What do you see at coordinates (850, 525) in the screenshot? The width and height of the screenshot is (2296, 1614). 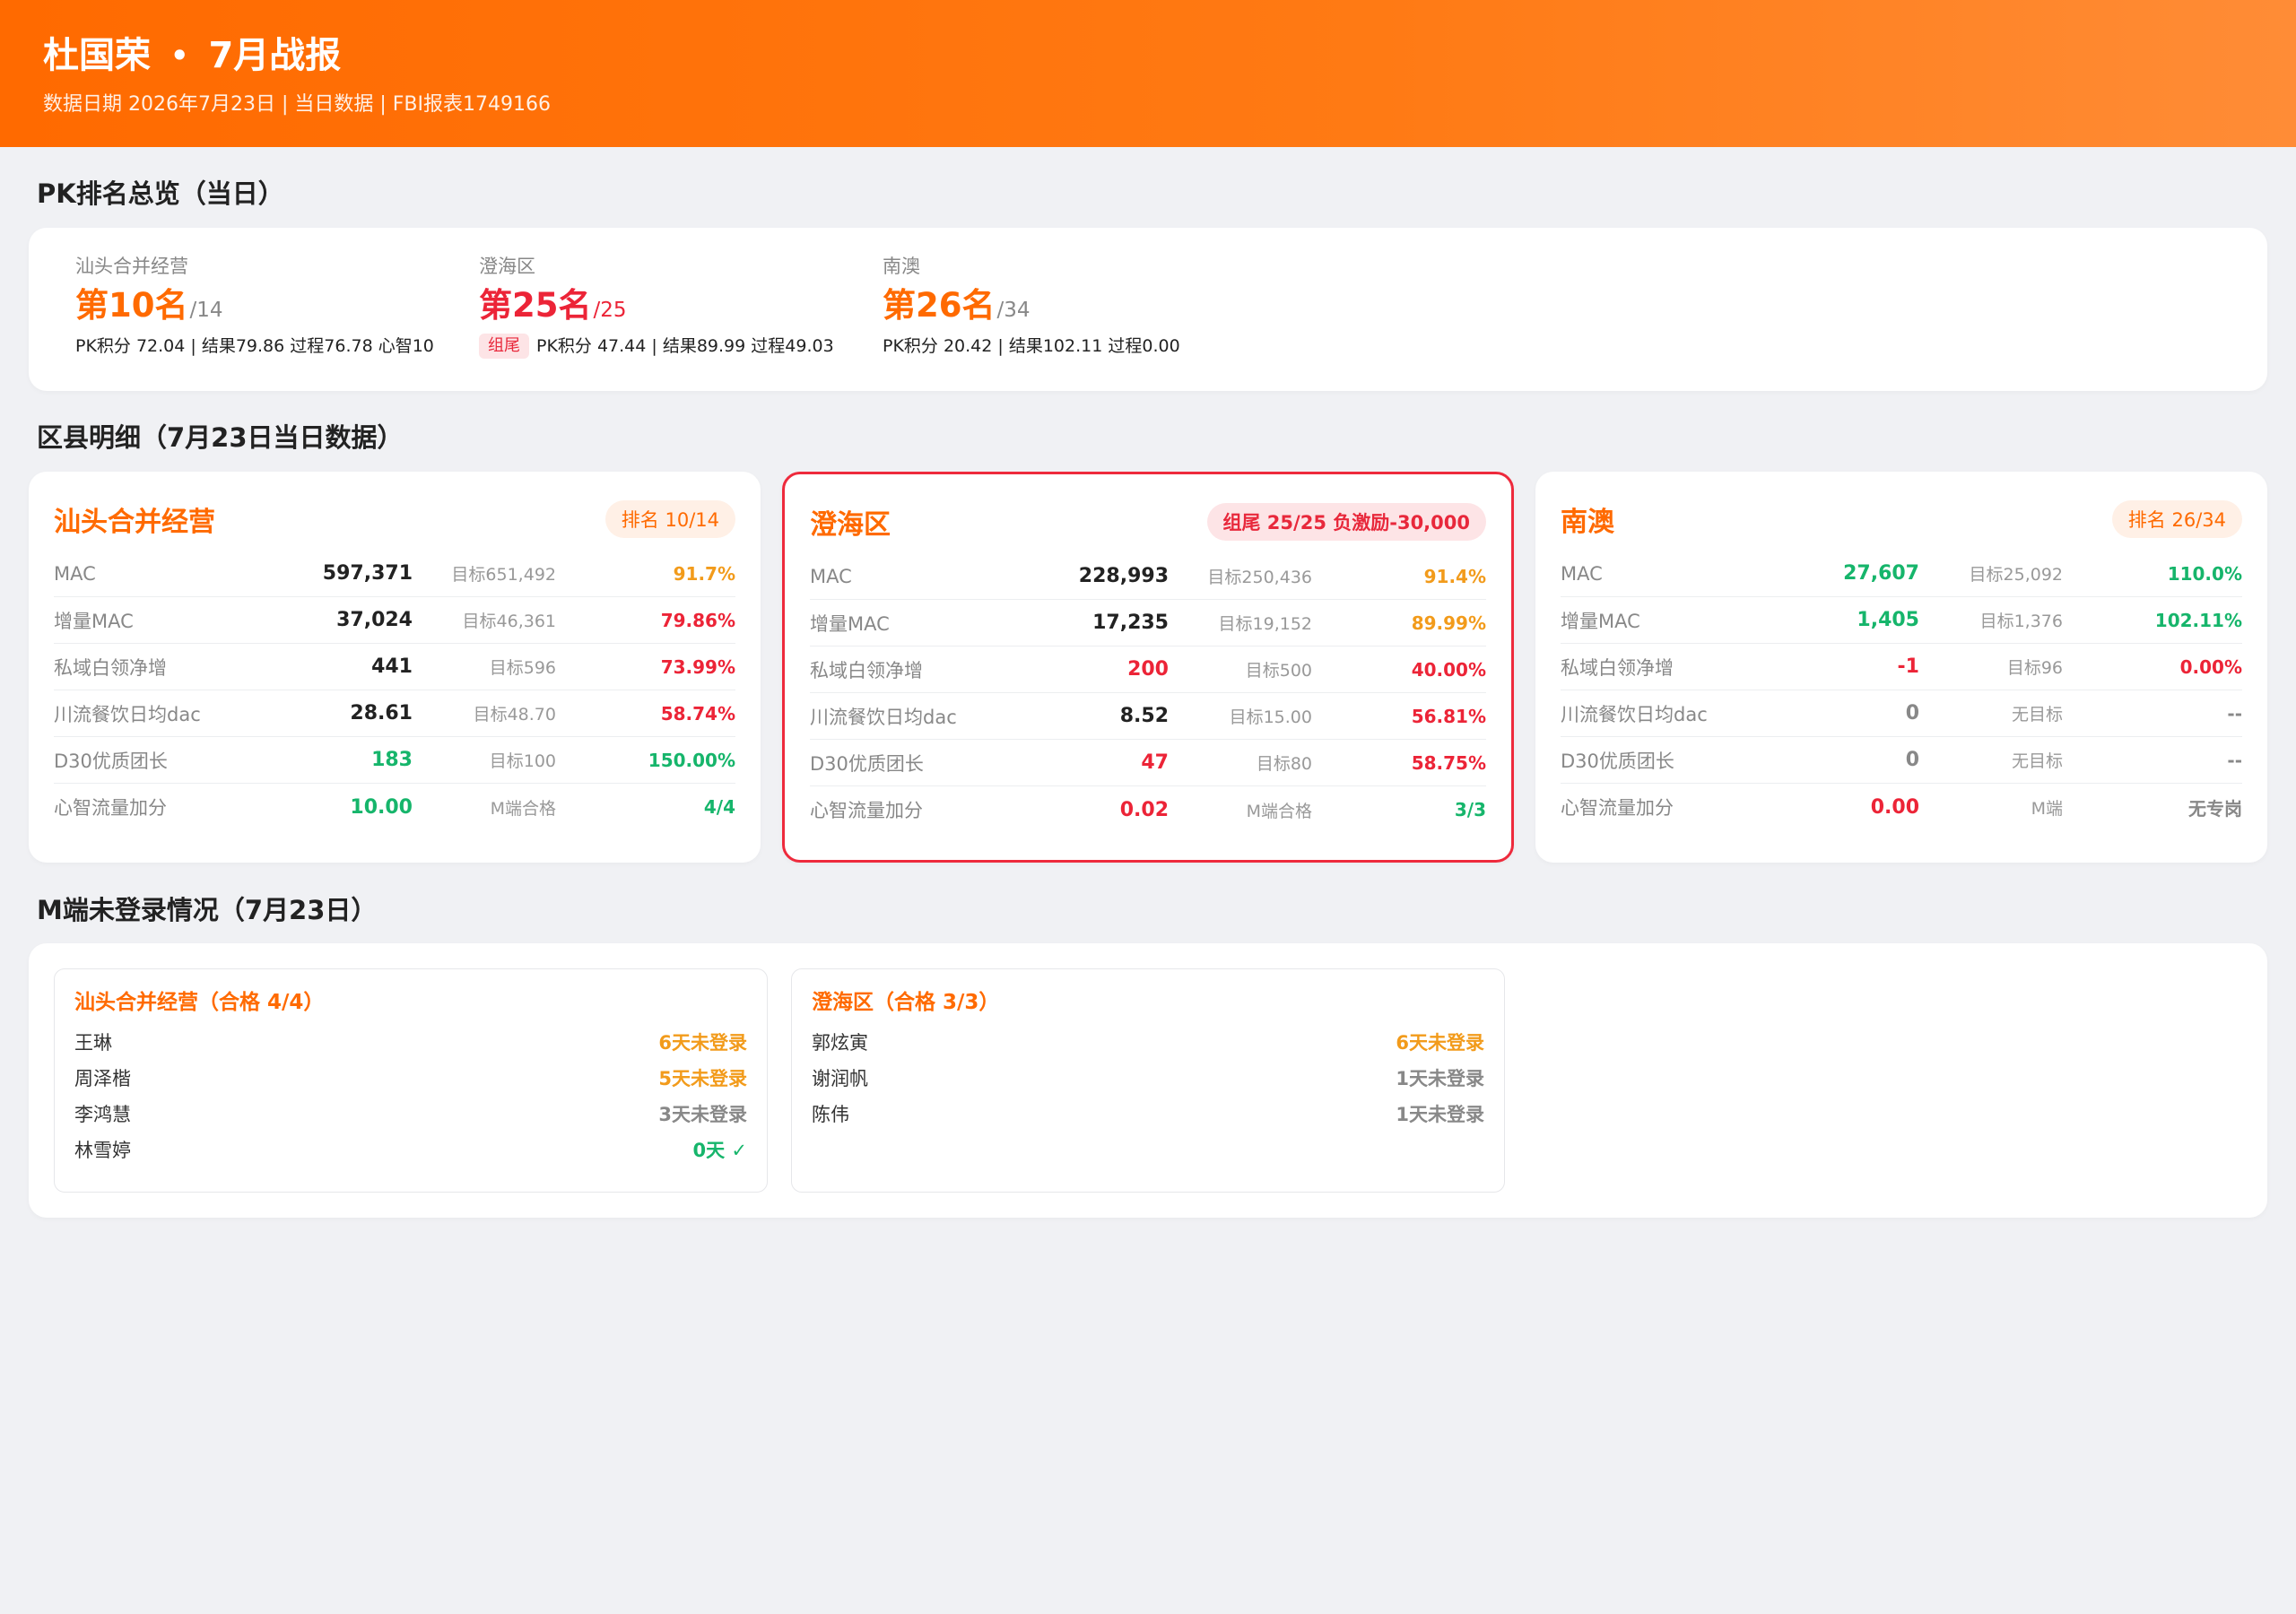 I see `district-name: 澄海区` at bounding box center [850, 525].